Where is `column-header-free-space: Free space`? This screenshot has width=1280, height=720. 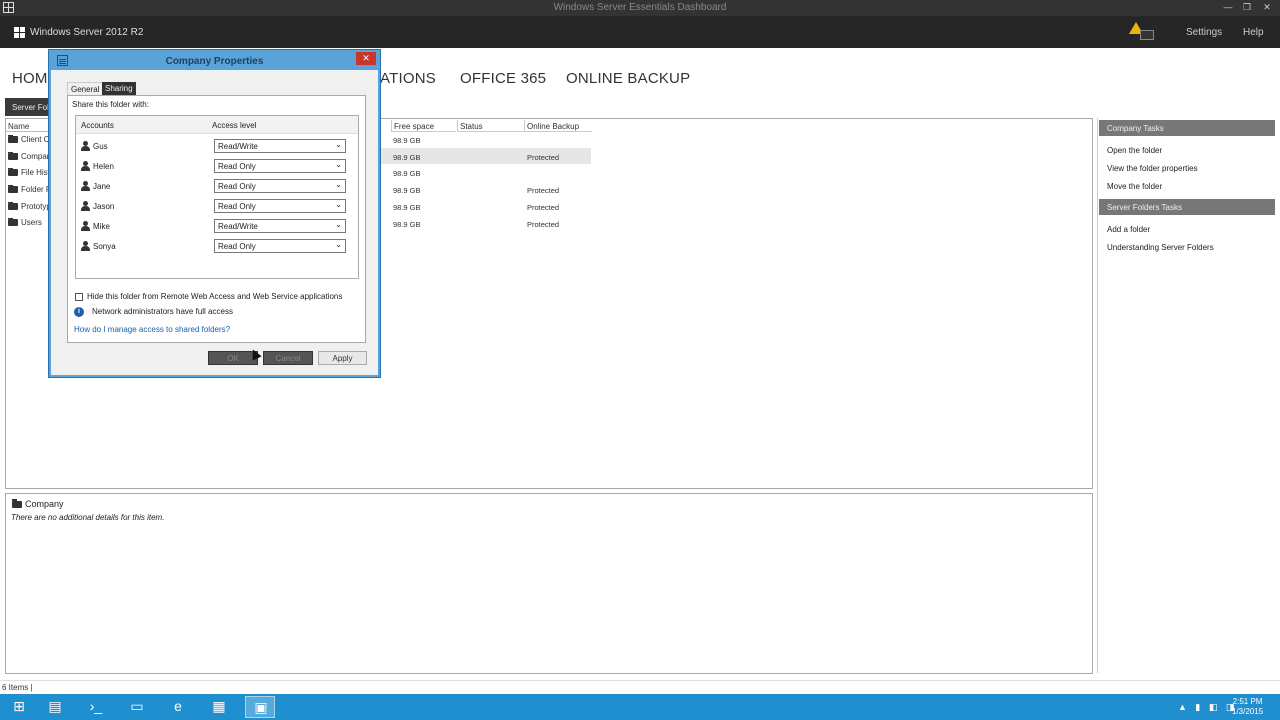
column-header-free-space: Free space is located at coordinates (423, 126).